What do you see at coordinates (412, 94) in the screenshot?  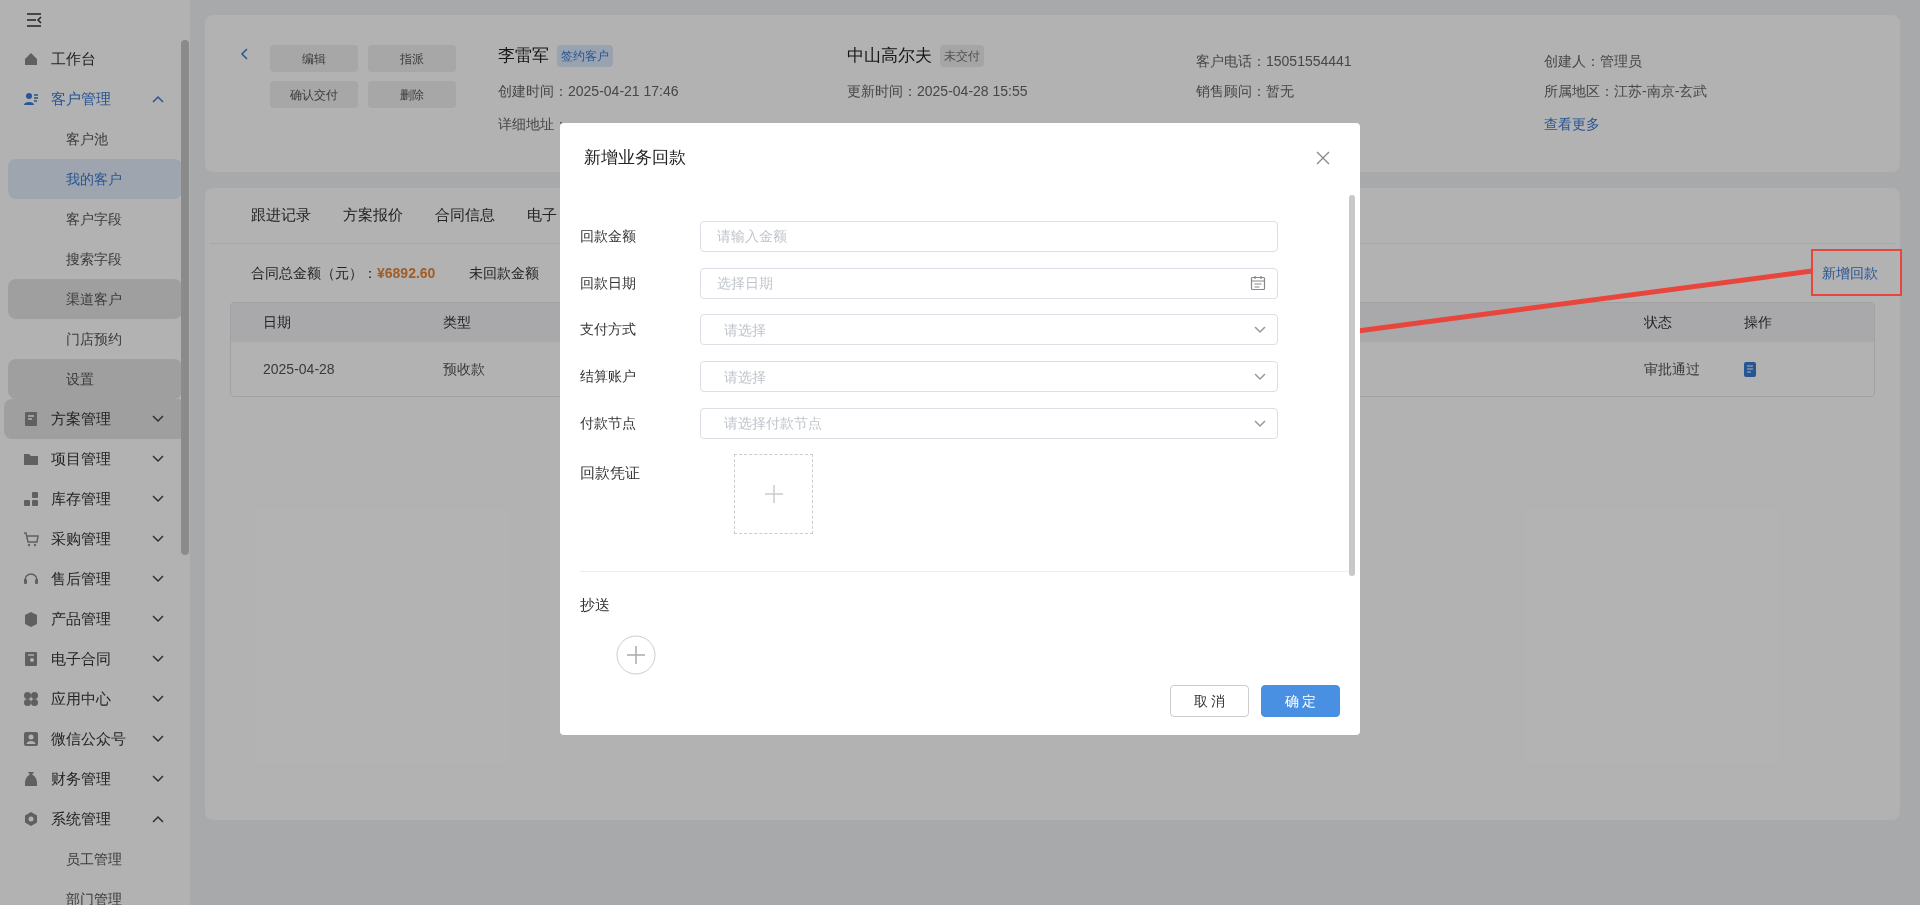 I see `action-button: 删除` at bounding box center [412, 94].